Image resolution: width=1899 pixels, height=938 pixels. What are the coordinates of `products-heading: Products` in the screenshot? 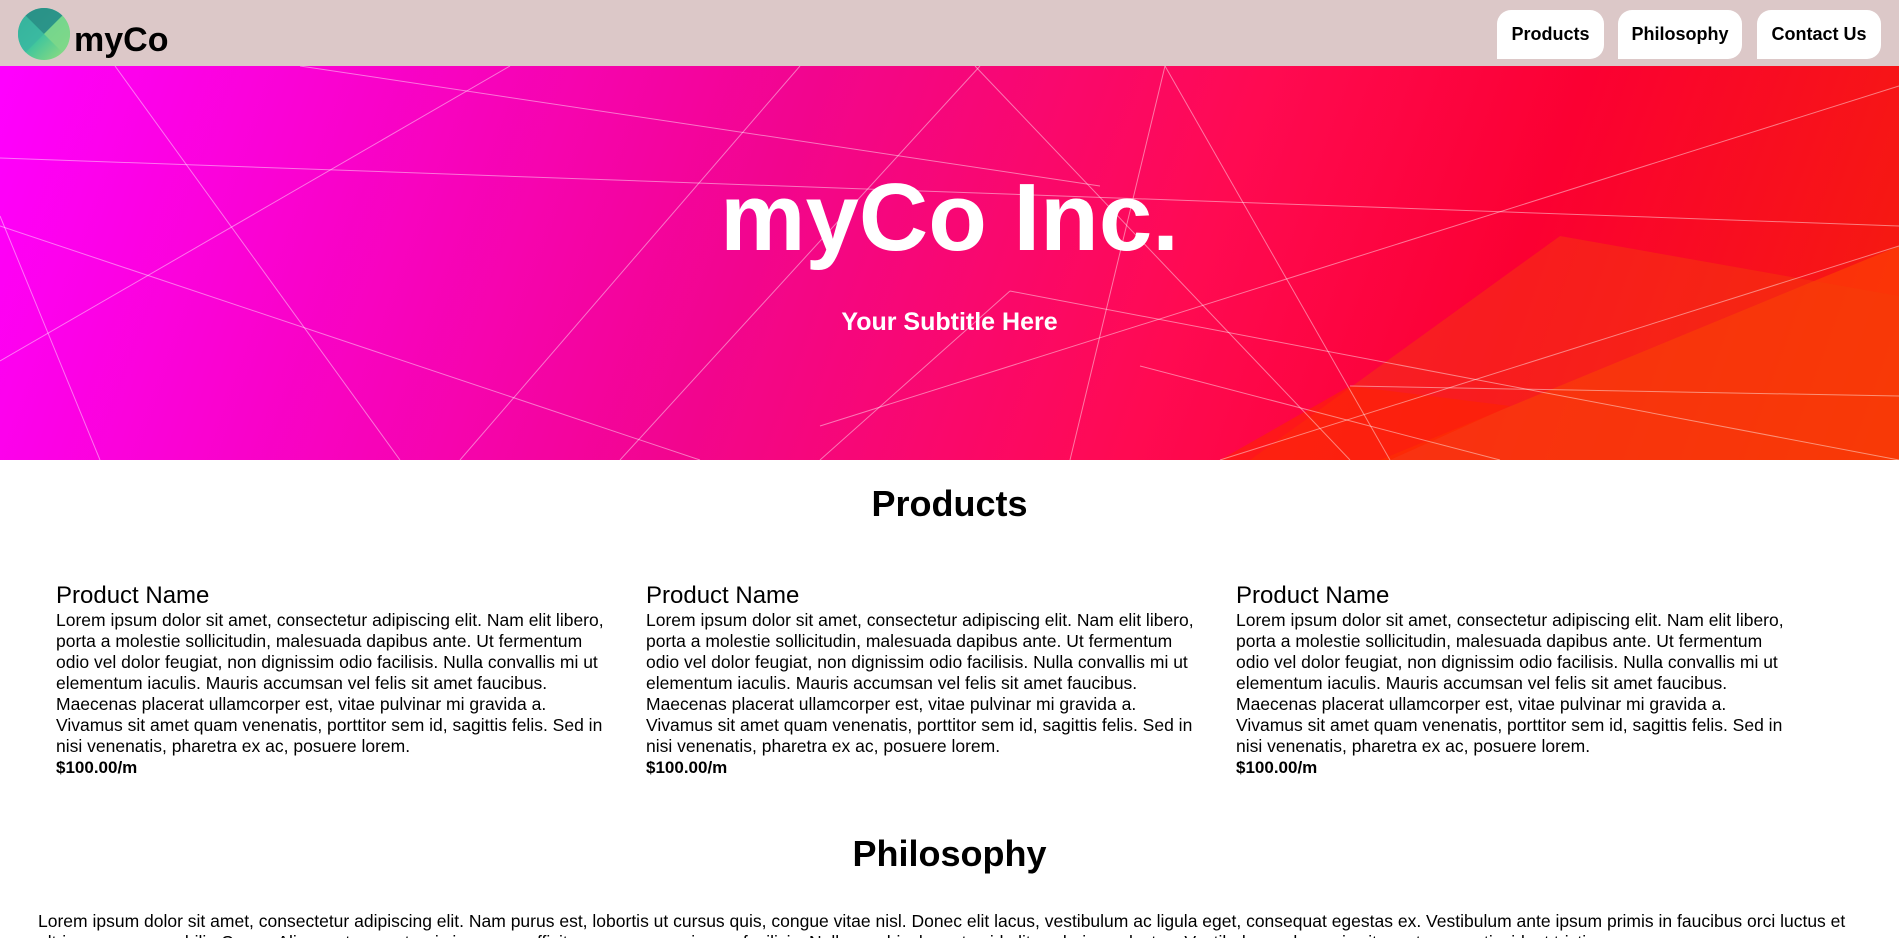 It's located at (949, 503).